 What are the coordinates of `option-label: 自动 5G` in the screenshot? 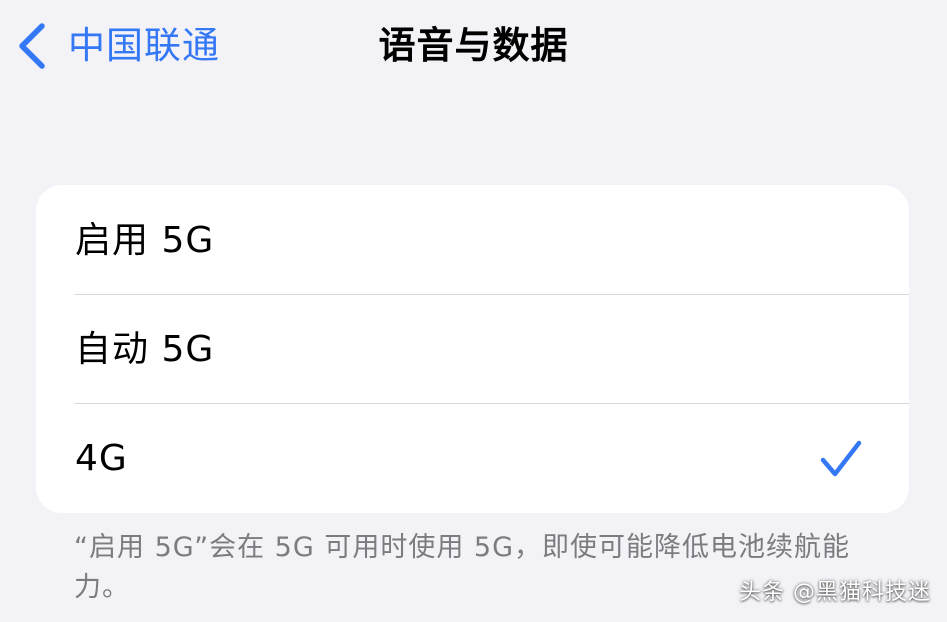 It's located at (145, 349).